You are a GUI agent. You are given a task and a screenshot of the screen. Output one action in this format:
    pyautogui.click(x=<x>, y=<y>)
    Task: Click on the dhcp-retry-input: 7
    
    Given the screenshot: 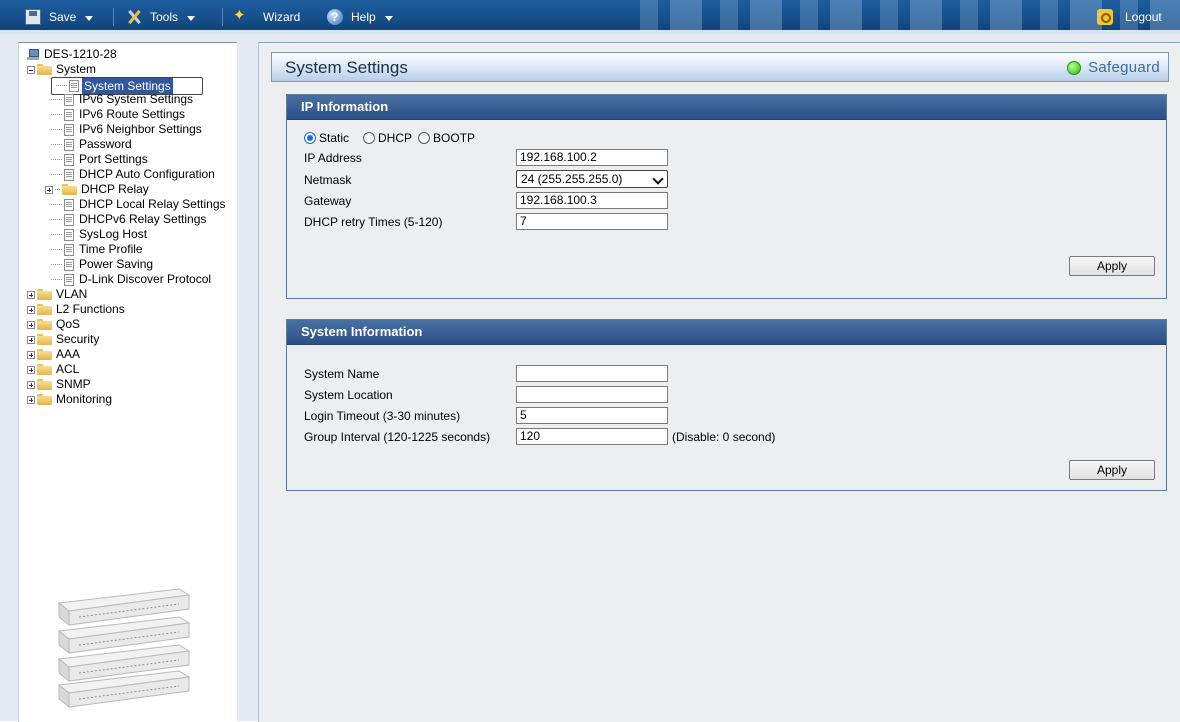 What is the action you would take?
    pyautogui.click(x=592, y=221)
    